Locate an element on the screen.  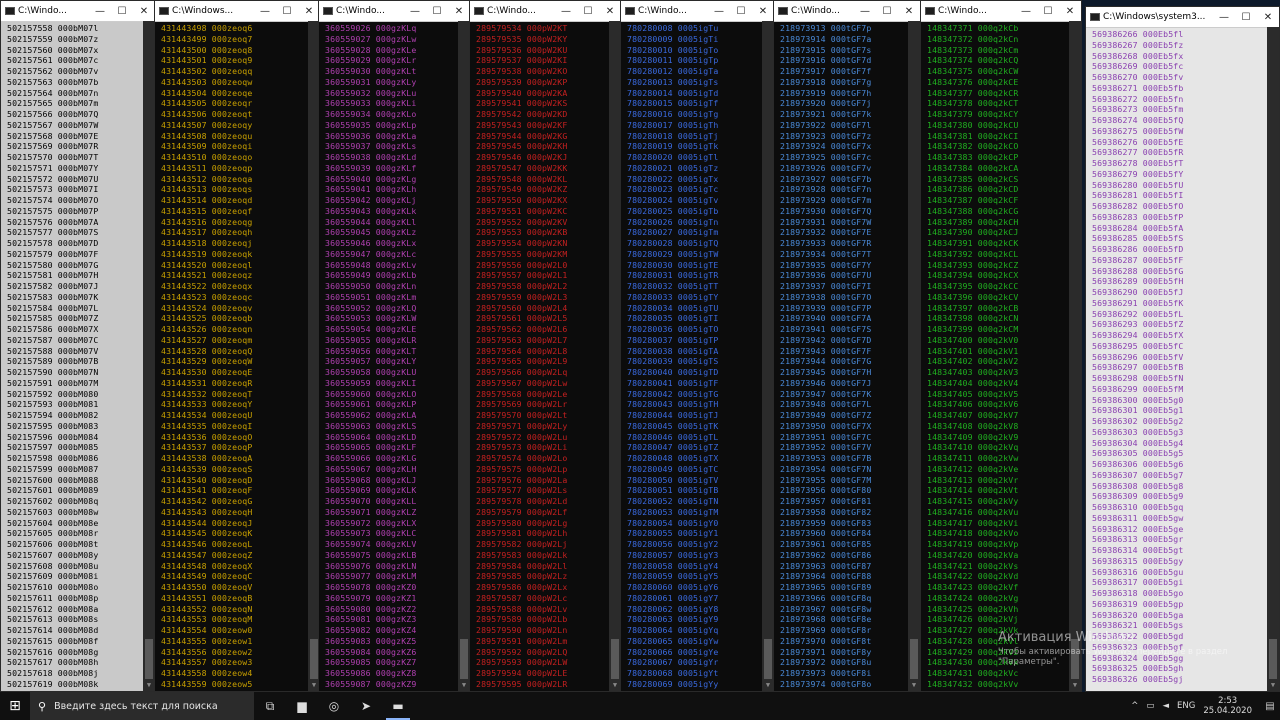
console-line: 218973951 000tGF7C is located at coordinates (826, 436).